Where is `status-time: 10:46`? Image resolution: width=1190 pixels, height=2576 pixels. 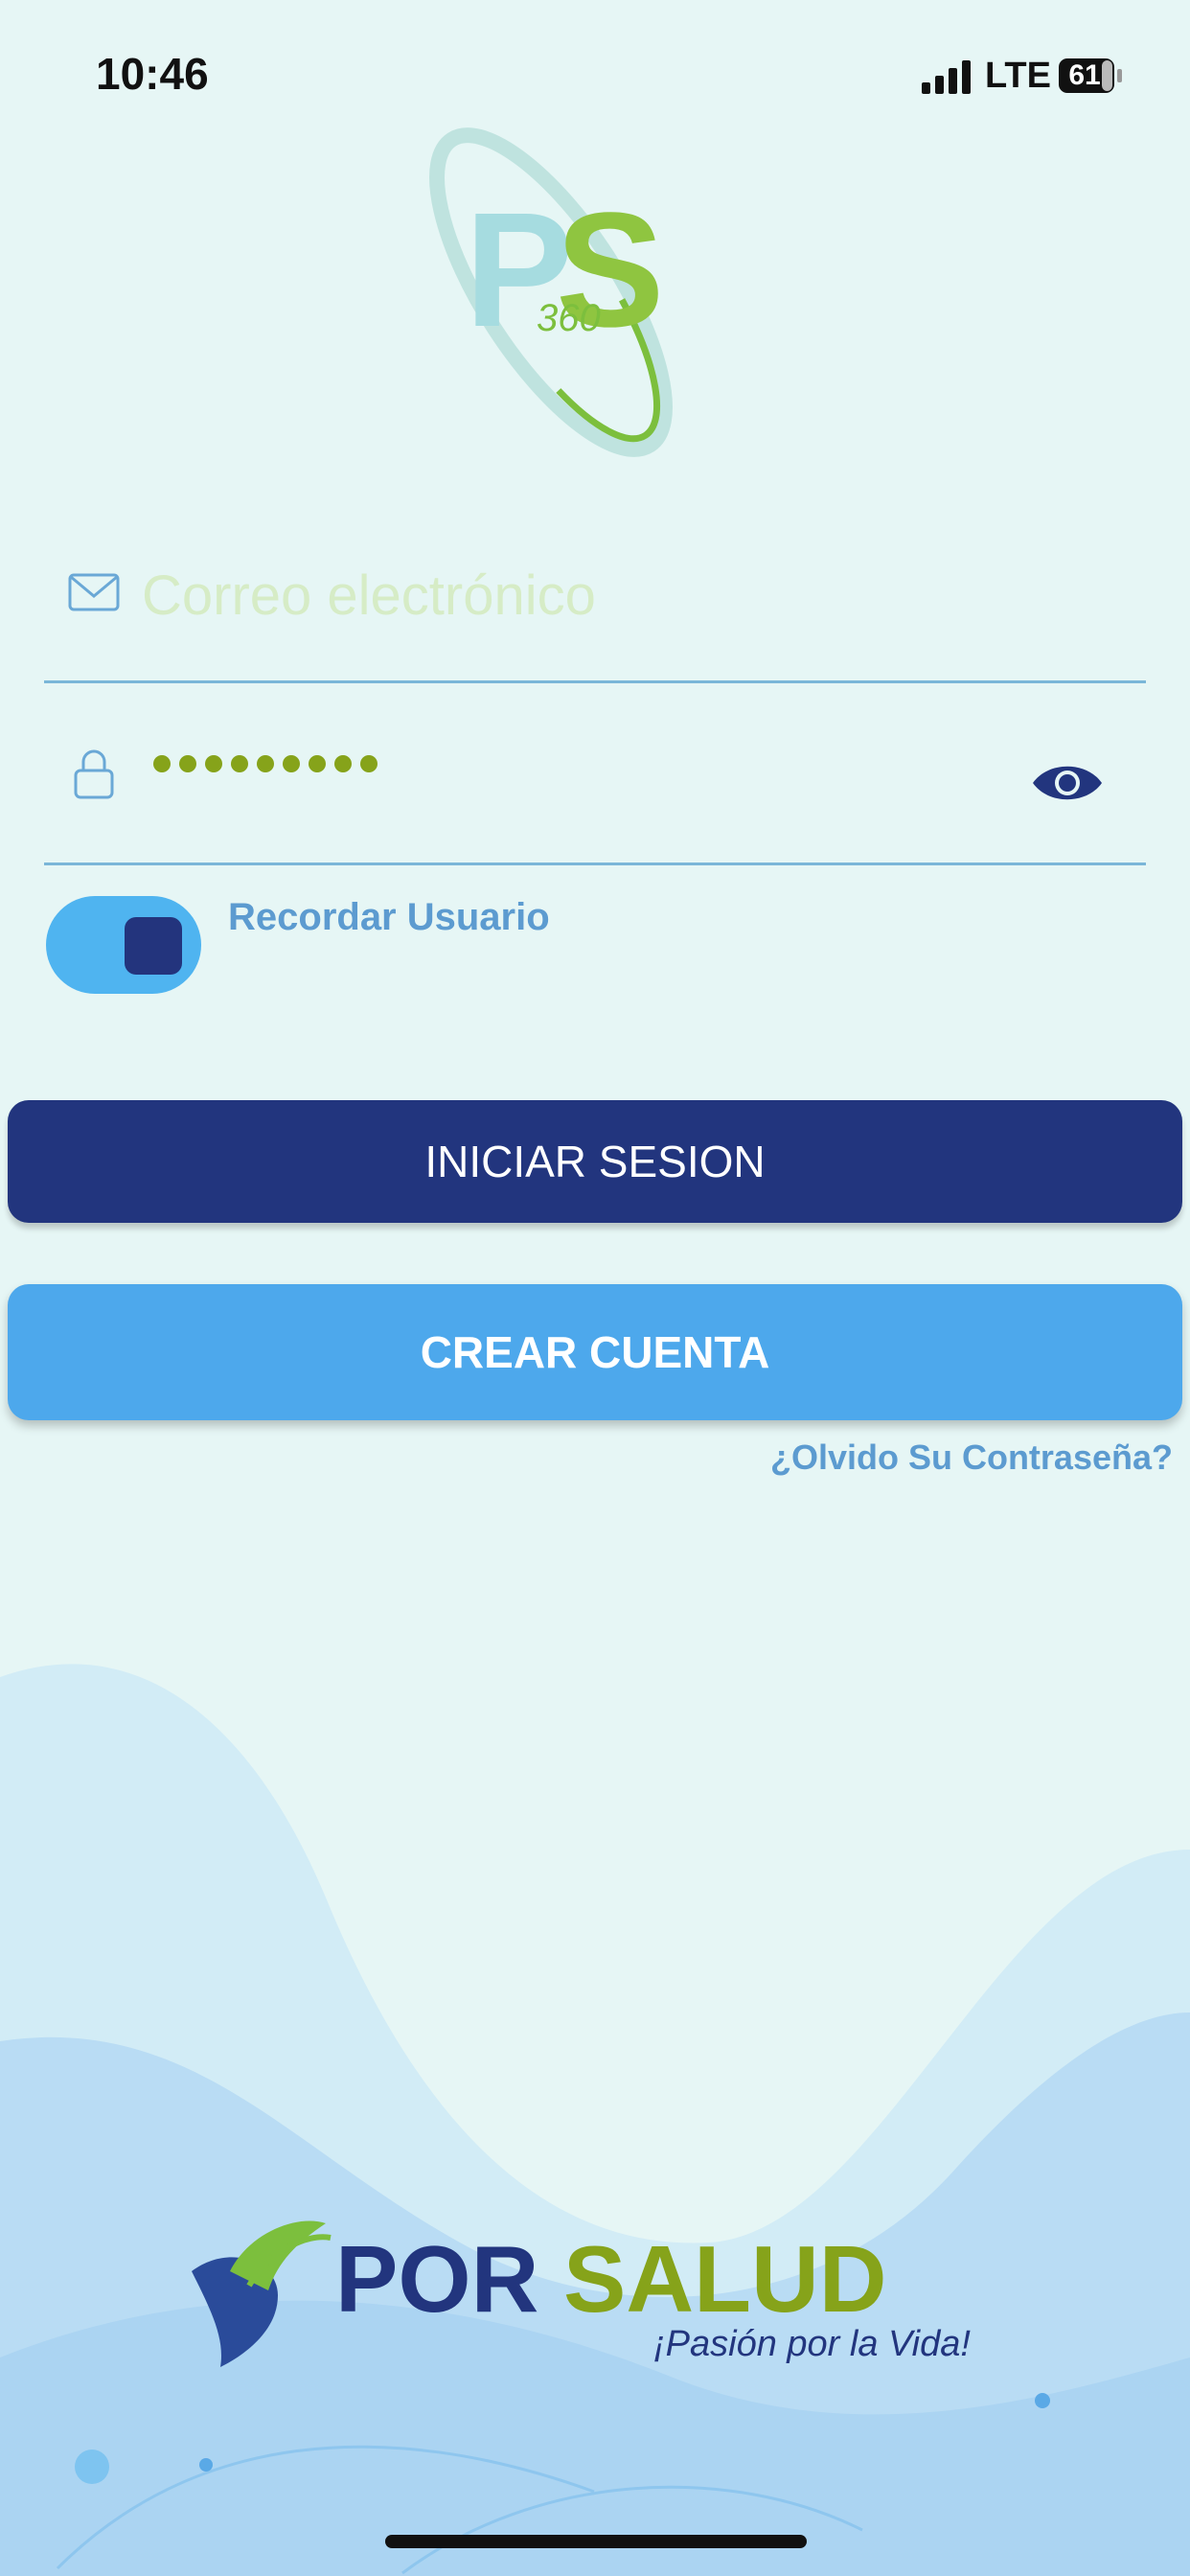 status-time: 10:46 is located at coordinates (152, 74).